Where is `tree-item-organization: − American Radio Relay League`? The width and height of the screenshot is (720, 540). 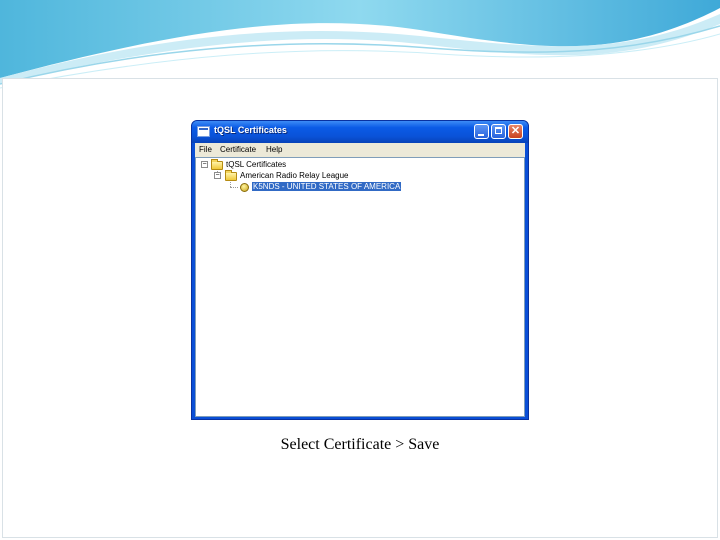
tree-item-organization: − American Radio Relay League is located at coordinates (346, 175).